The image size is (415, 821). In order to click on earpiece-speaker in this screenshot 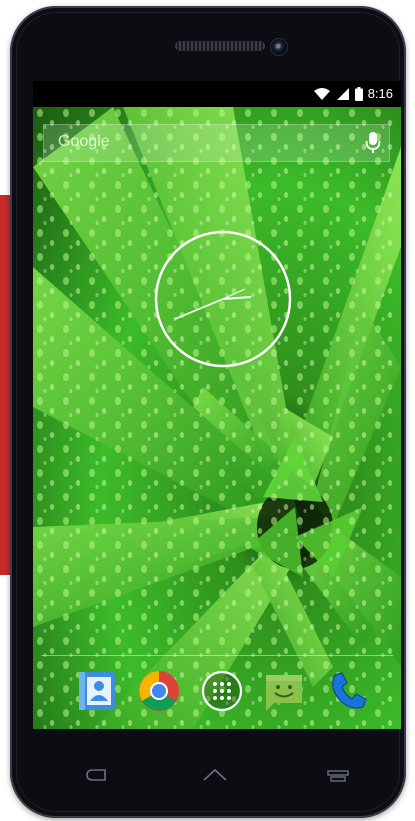, I will do `click(220, 46)`.